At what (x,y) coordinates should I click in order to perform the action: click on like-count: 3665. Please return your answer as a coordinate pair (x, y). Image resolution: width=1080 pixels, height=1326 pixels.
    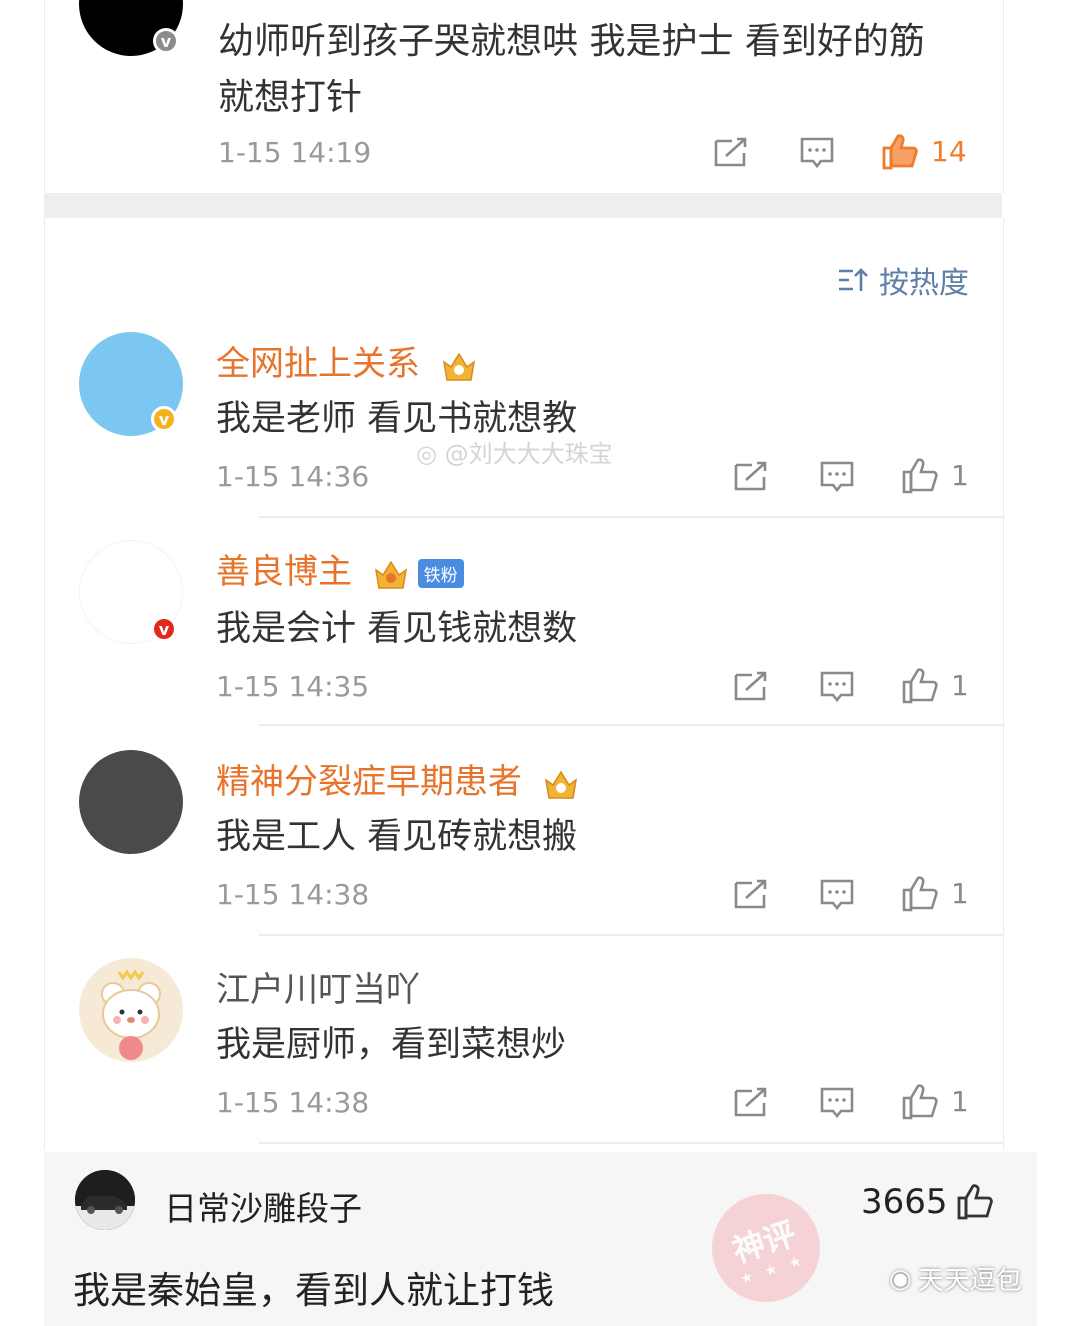
    Looking at the image, I should click on (904, 1202).